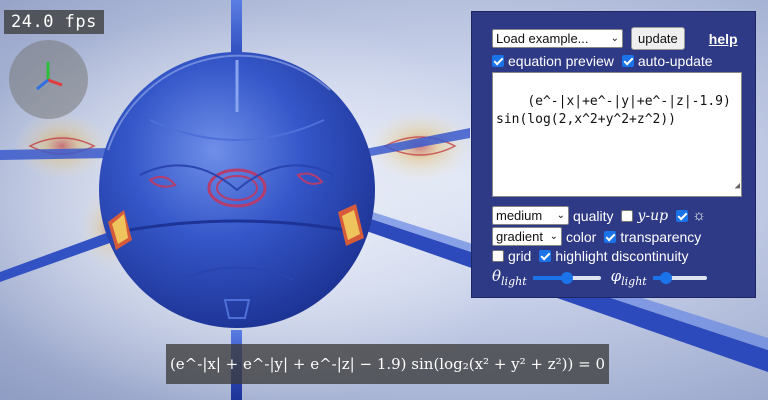  What do you see at coordinates (54, 22) in the screenshot?
I see `fps-counter: 24.0 fps` at bounding box center [54, 22].